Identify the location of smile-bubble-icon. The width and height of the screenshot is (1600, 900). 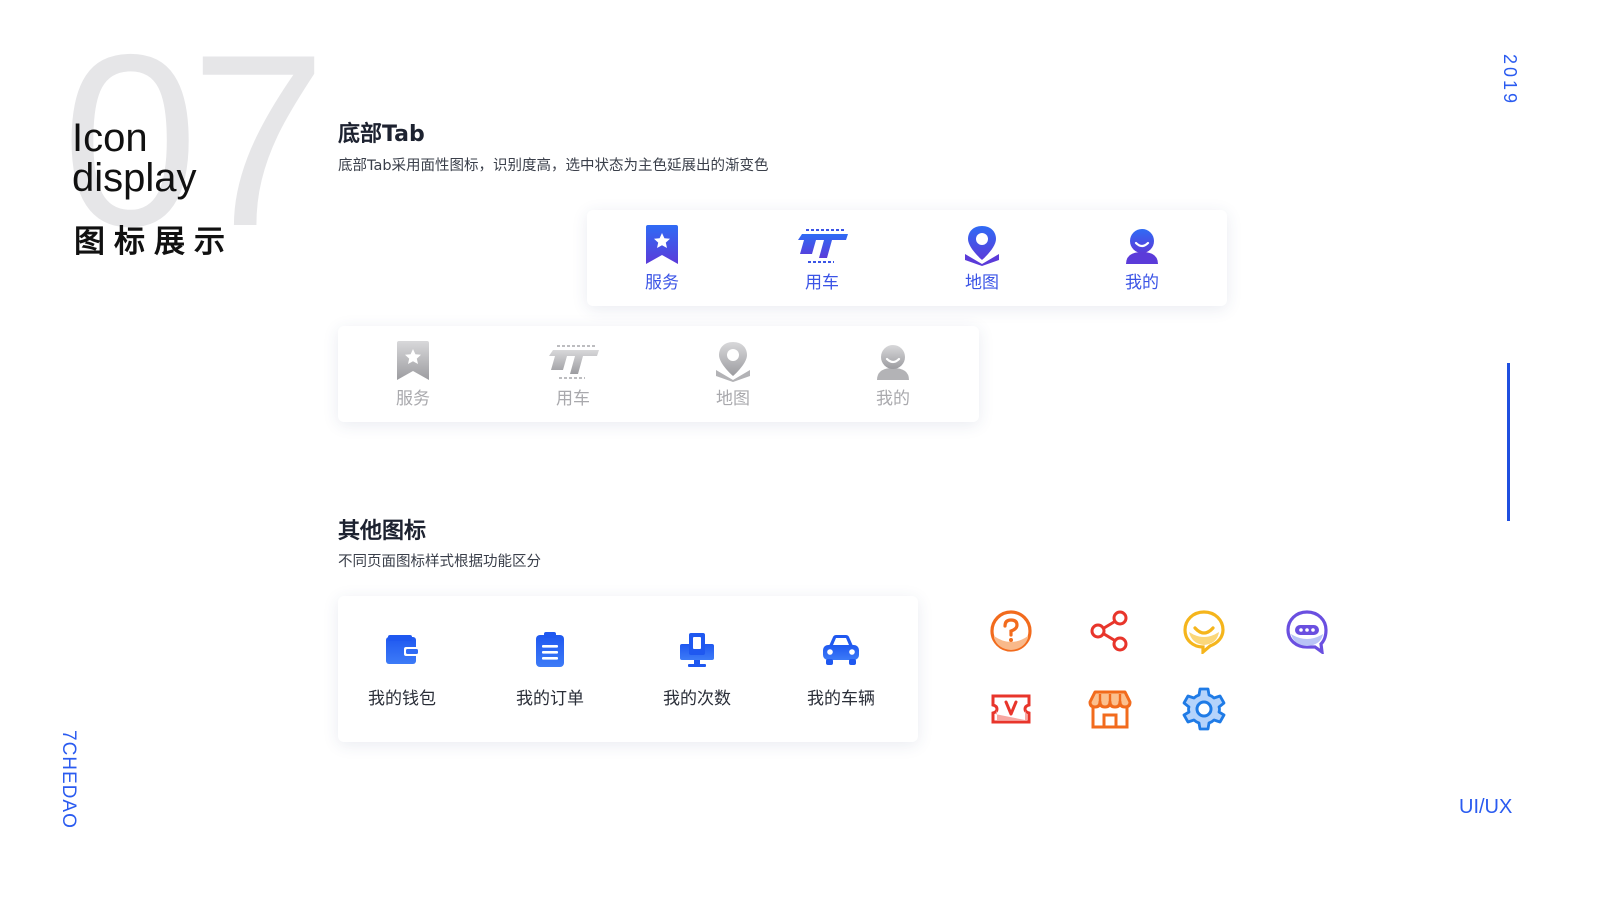
(1204, 631).